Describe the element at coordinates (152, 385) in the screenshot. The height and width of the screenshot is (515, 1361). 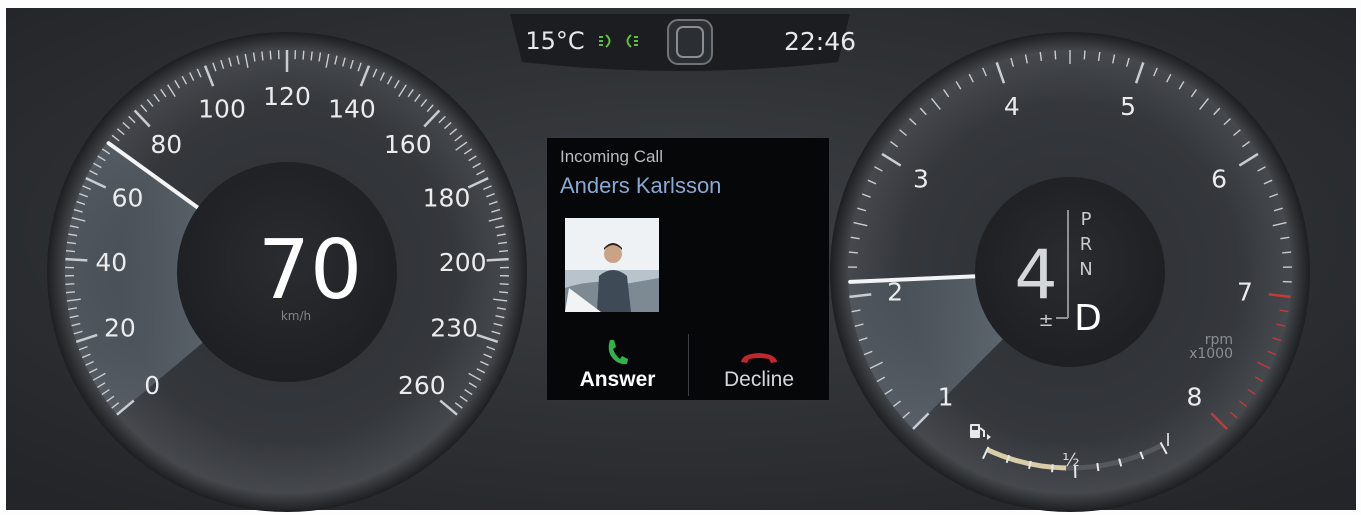
I see `speed-tick-0: 0` at that location.